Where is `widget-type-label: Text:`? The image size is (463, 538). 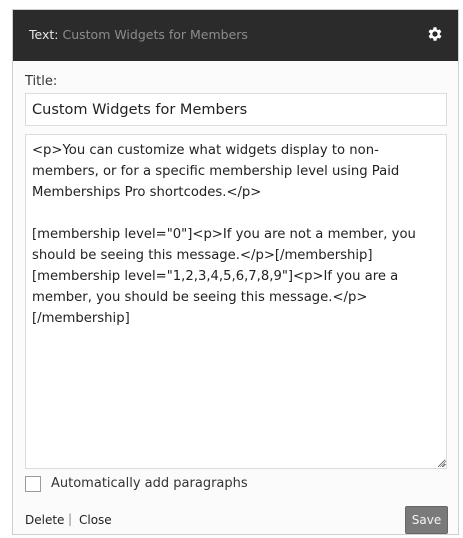
widget-type-label: Text: is located at coordinates (44, 34).